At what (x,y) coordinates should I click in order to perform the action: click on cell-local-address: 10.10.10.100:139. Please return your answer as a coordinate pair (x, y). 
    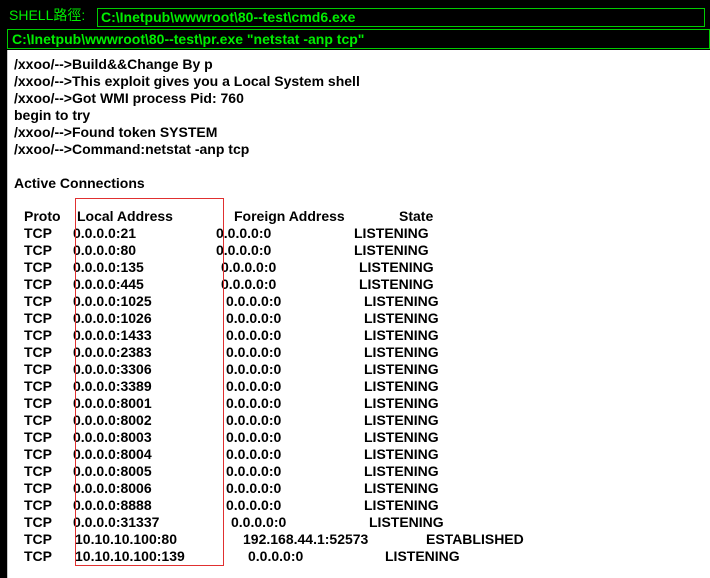
    Looking at the image, I should click on (130, 556).